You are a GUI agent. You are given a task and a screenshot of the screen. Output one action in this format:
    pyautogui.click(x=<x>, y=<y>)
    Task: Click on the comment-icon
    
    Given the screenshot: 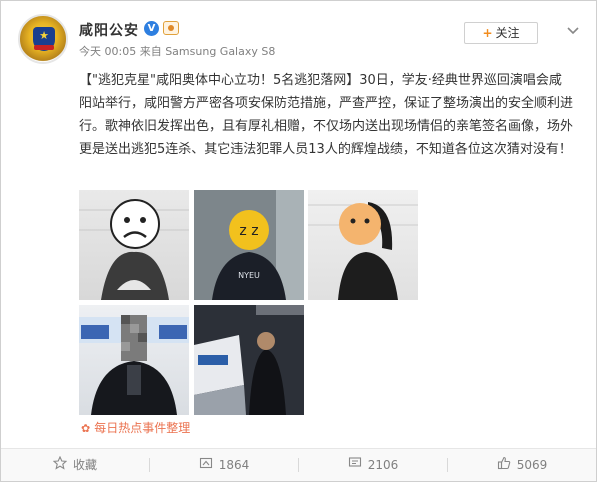 What is the action you would take?
    pyautogui.click(x=355, y=466)
    